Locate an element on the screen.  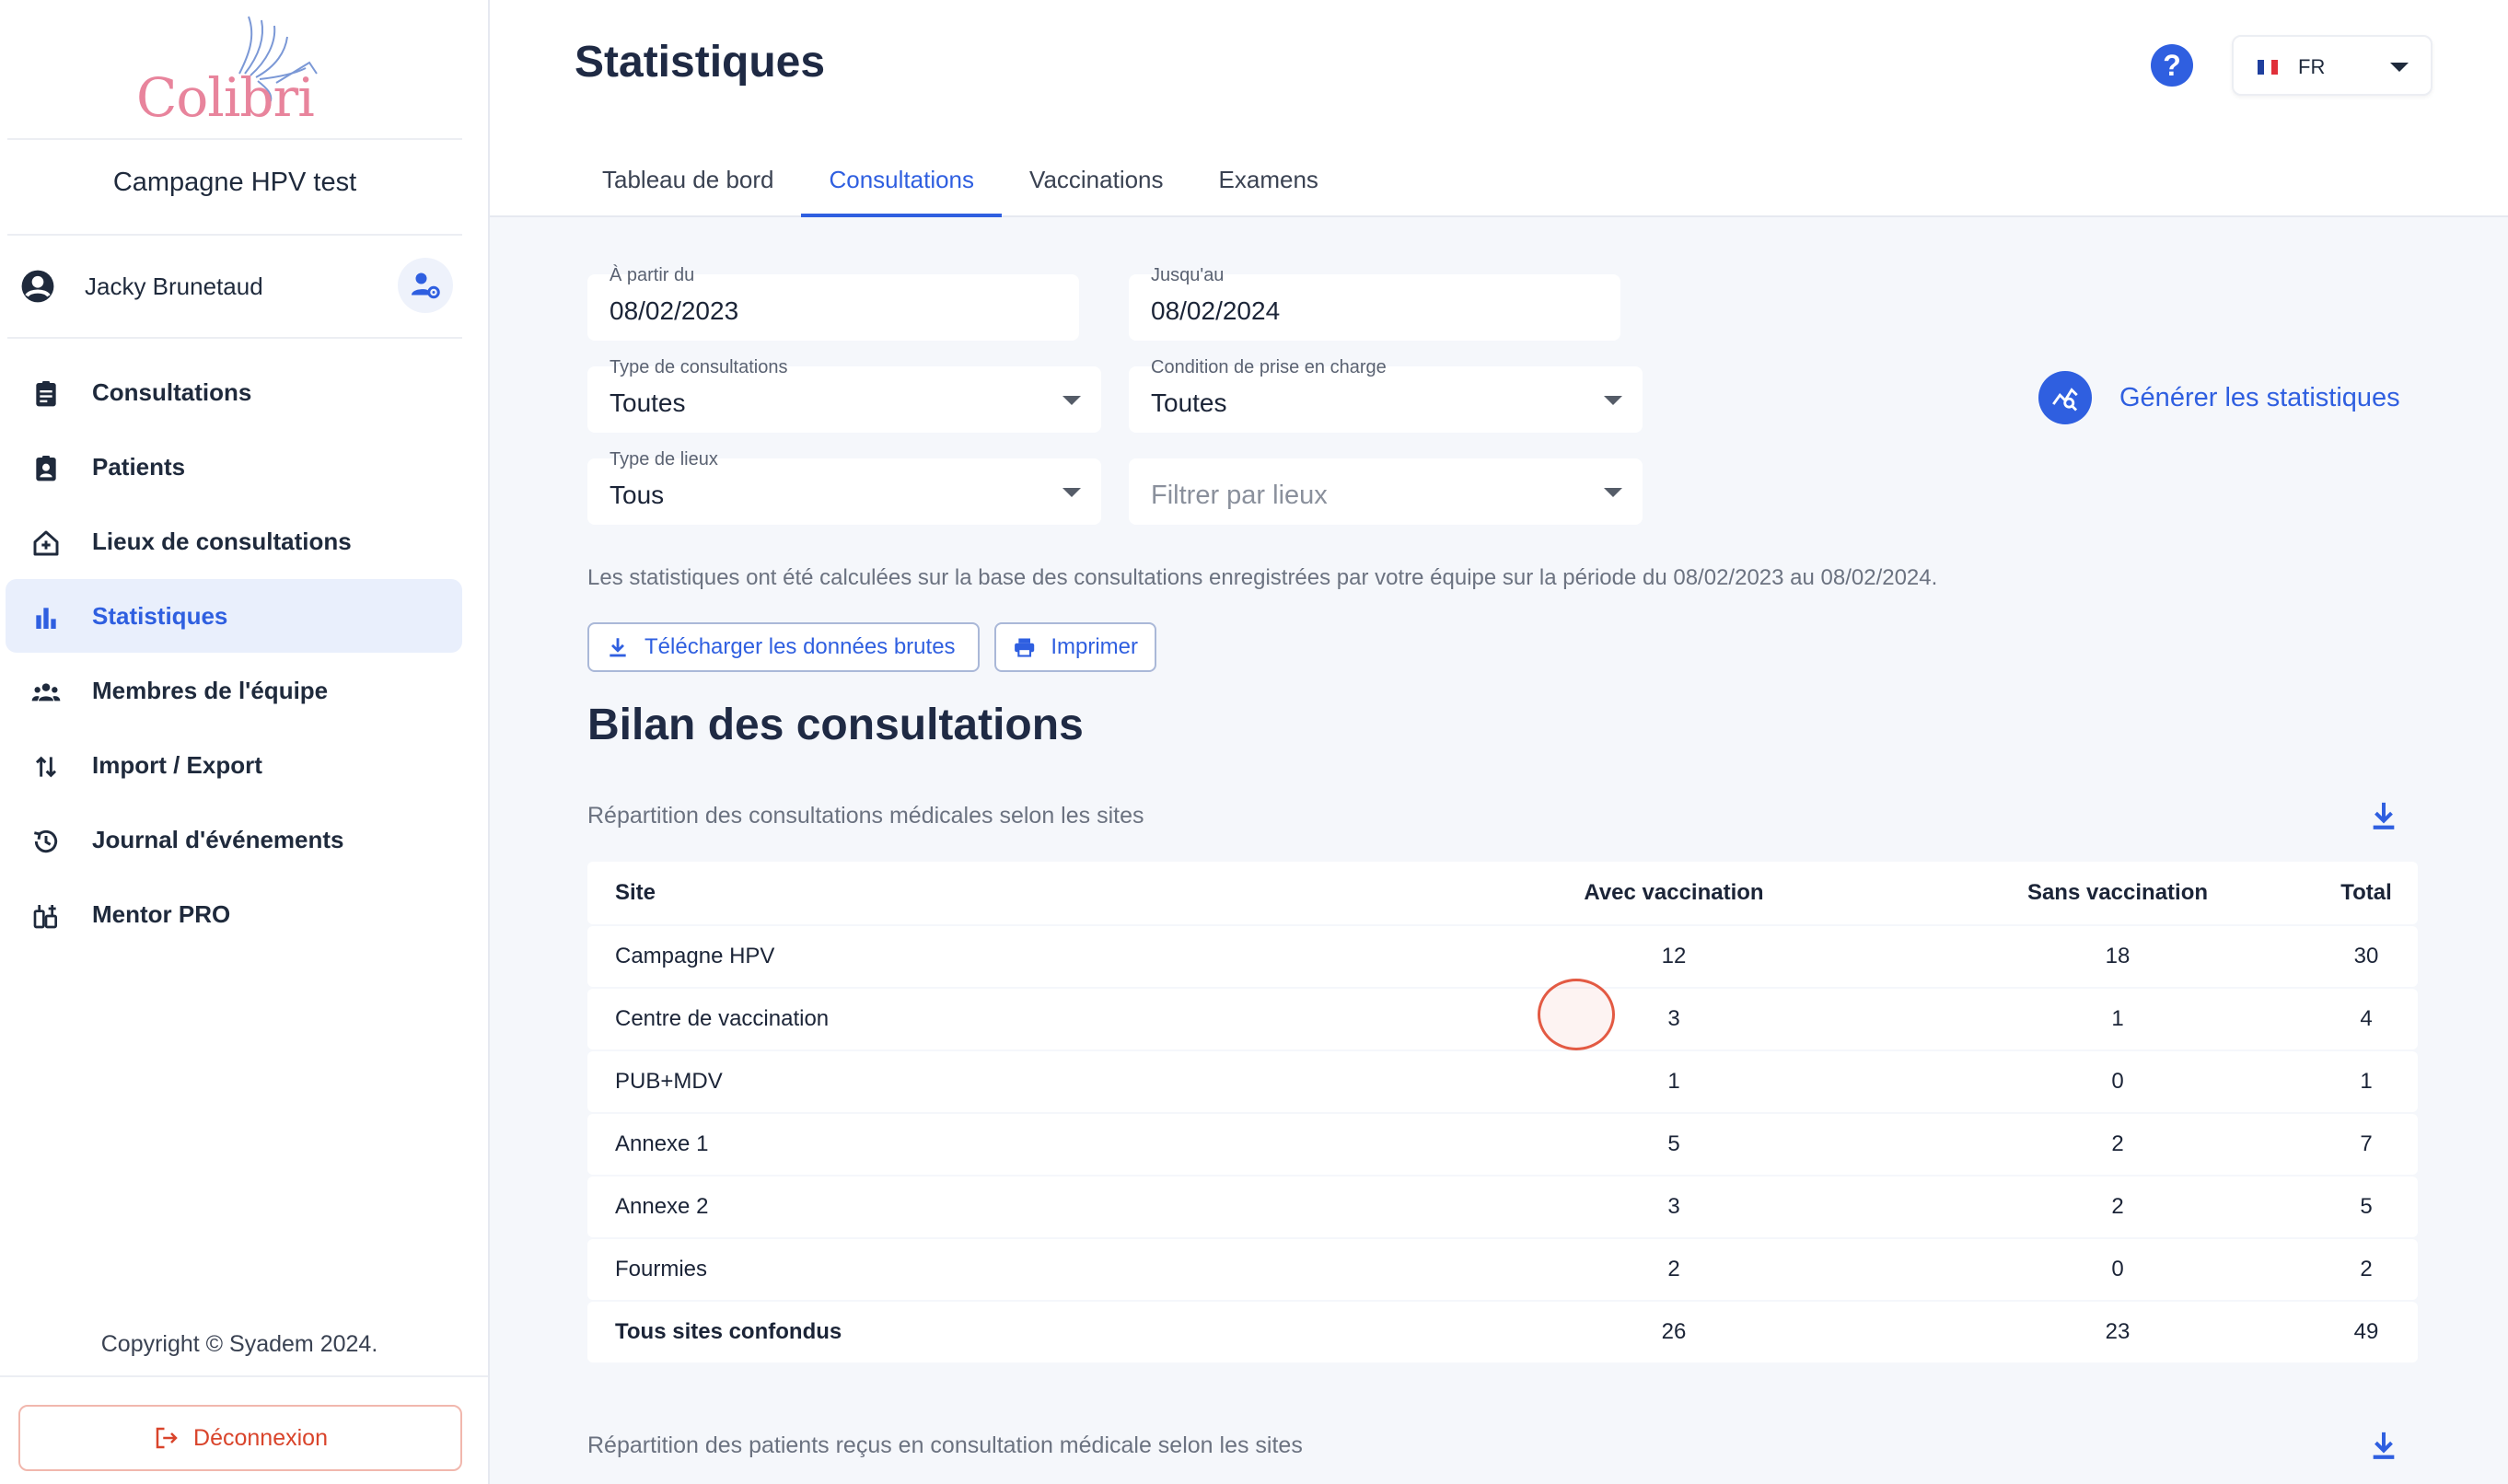
field-placeholder: Filtrer par lieux is located at coordinates (1240, 495).